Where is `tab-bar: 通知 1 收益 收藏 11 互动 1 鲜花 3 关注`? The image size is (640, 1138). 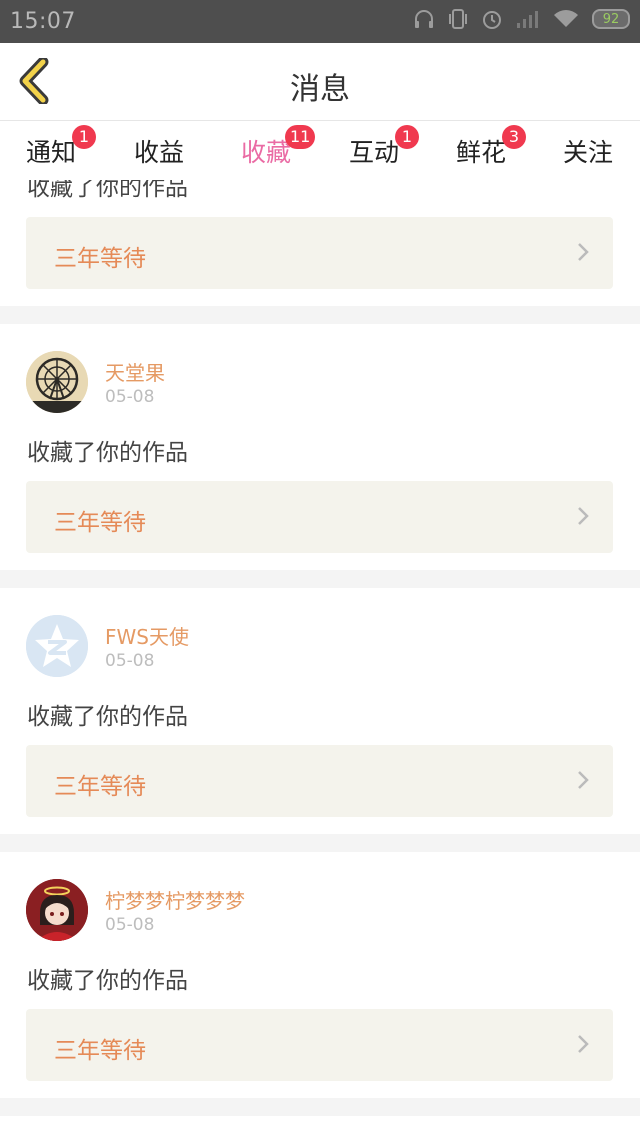
tab-bar: 通知 1 收益 收藏 11 互动 1 鲜花 3 关注 is located at coordinates (320, 154).